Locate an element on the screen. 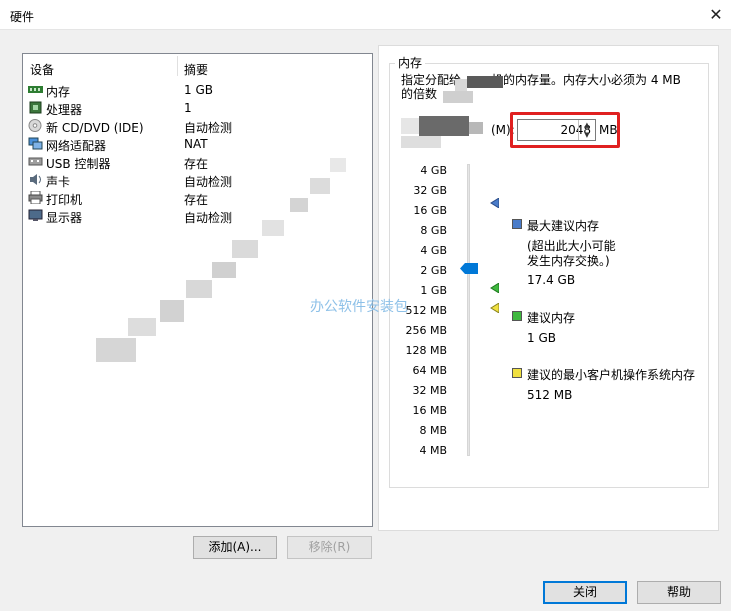 The height and width of the screenshot is (611, 731). scale-label: 64 MB is located at coordinates (429, 370).